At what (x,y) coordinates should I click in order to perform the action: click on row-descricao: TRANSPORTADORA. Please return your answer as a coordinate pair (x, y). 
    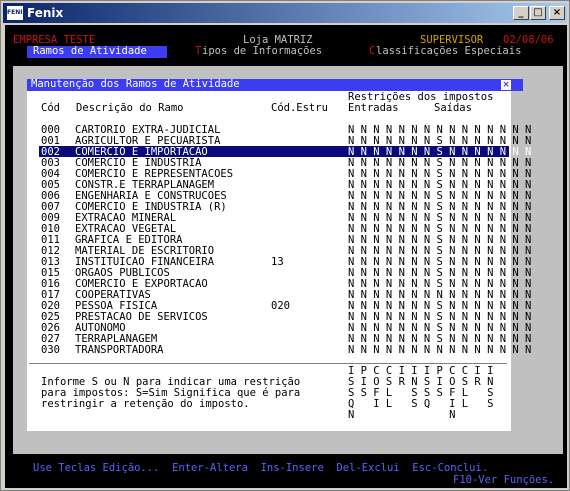
    Looking at the image, I should click on (119, 350).